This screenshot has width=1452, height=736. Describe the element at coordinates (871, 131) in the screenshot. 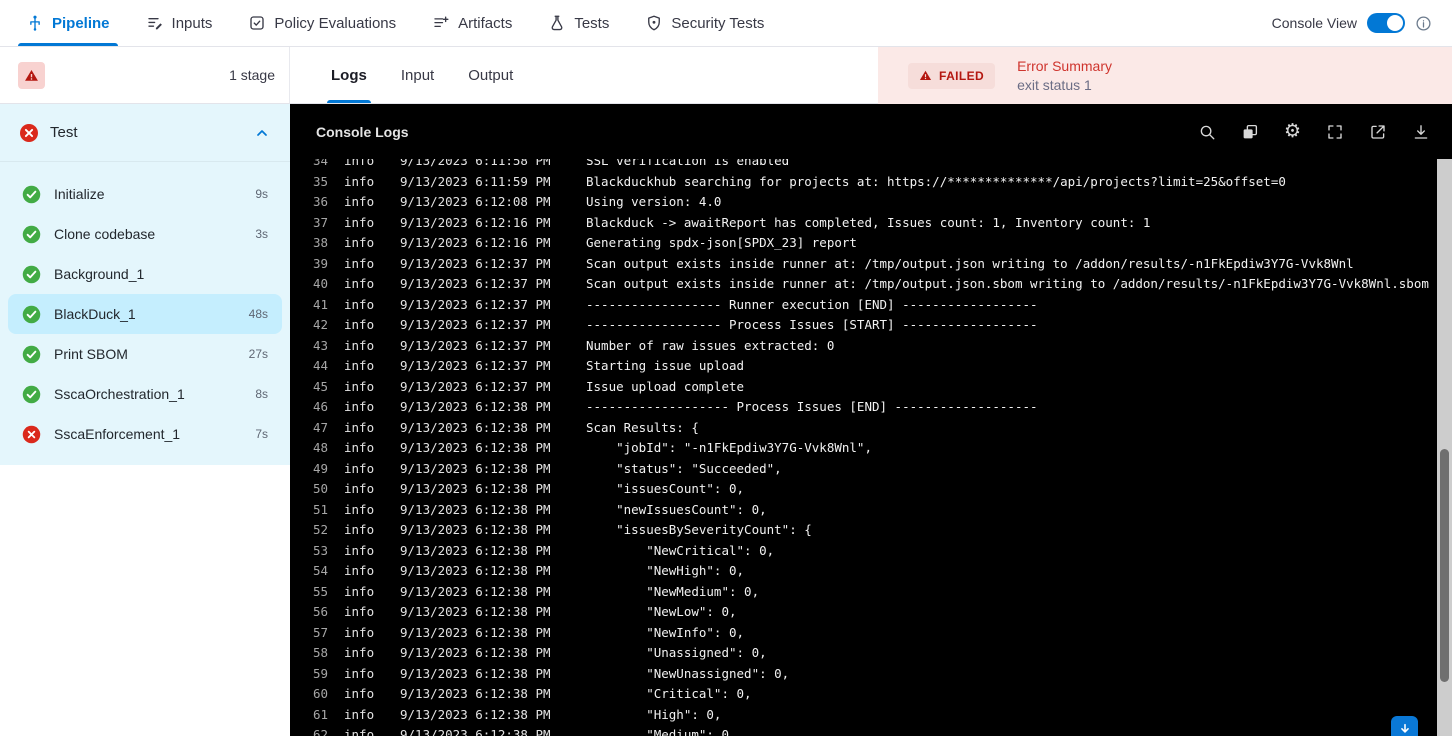

I see `console-header: Console Logs ⚙` at that location.